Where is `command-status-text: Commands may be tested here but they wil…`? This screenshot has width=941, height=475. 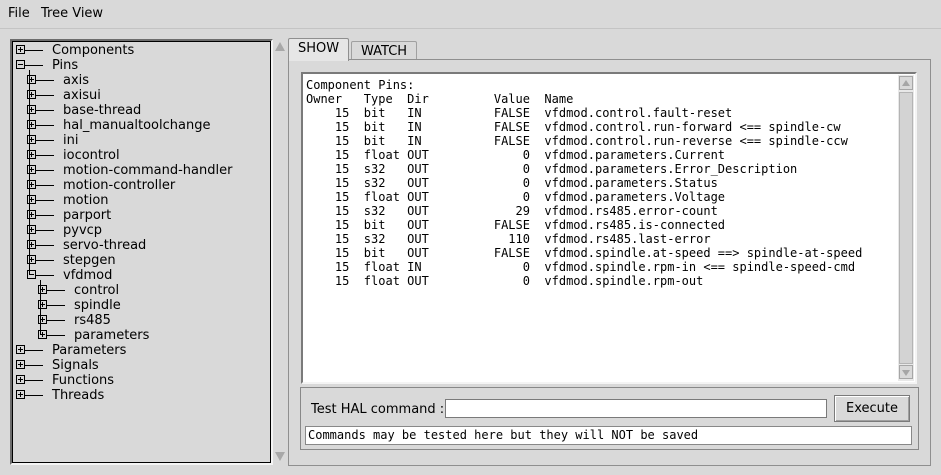
command-status-text: Commands may be tested here but they wil… is located at coordinates (608, 435).